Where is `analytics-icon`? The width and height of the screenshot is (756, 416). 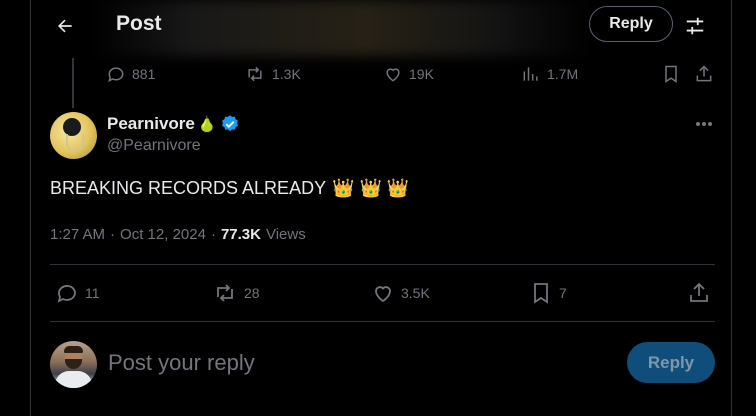 analytics-icon is located at coordinates (531, 74).